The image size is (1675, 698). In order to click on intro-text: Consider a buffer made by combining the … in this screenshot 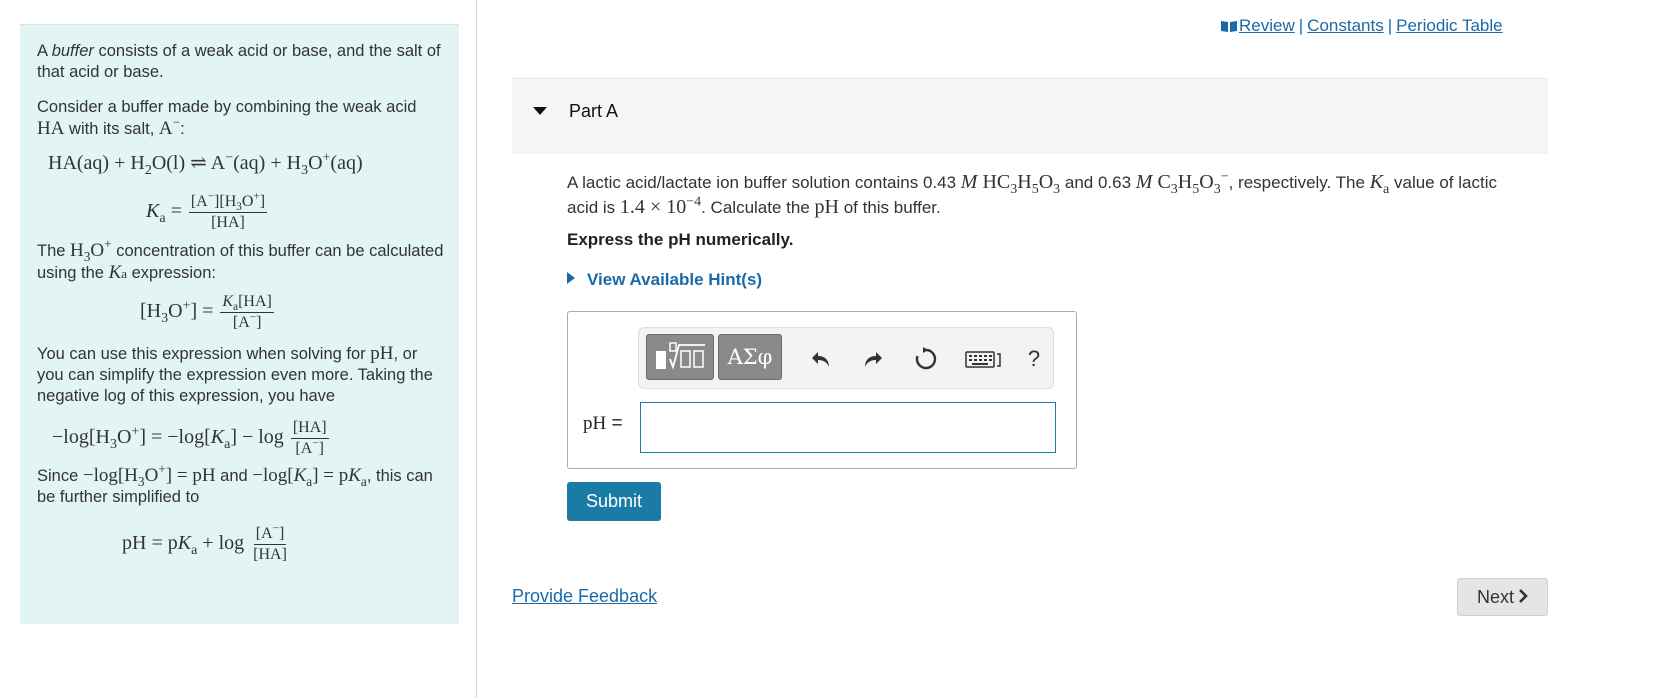, I will do `click(227, 107)`.